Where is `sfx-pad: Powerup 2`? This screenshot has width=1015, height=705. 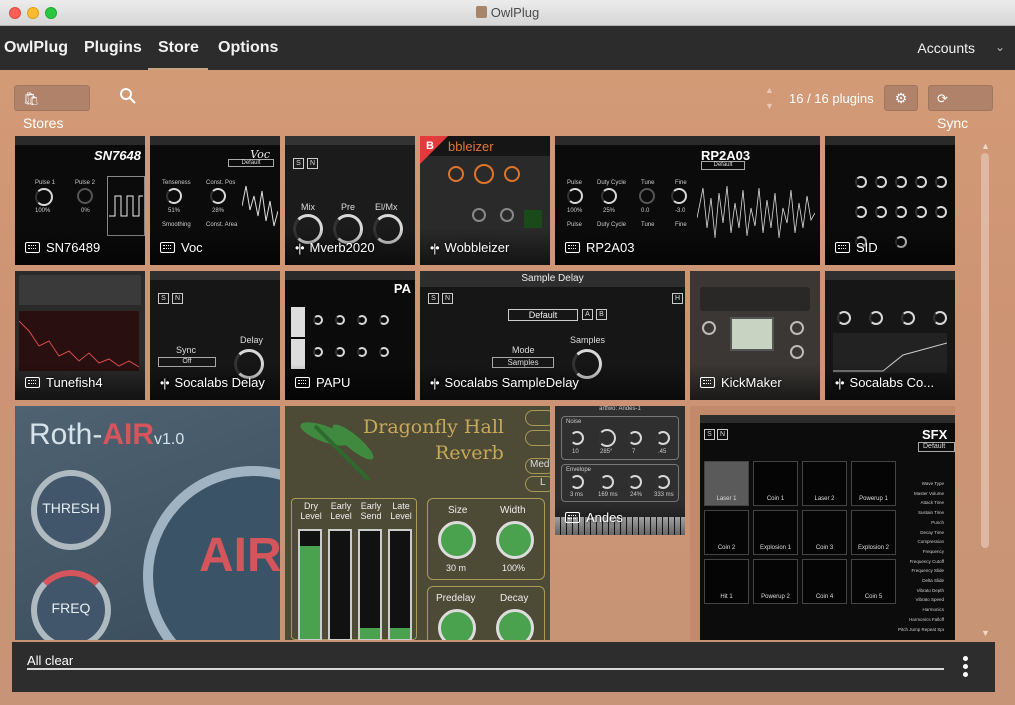 sfx-pad: Powerup 2 is located at coordinates (775, 581).